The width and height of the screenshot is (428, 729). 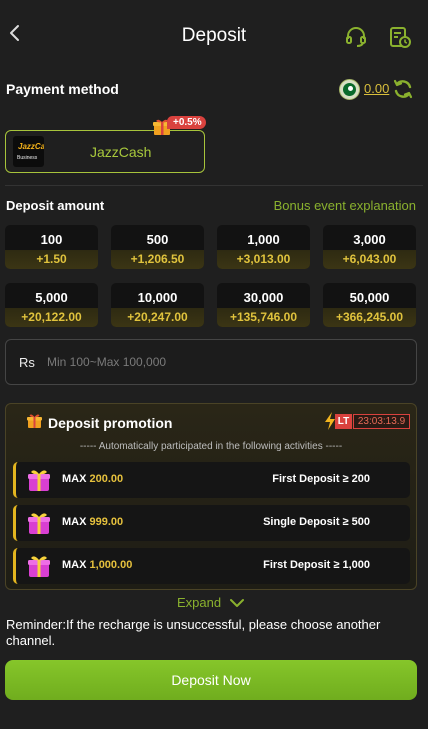 I want to click on deposit-amount-label: Deposit amount, so click(x=55, y=205).